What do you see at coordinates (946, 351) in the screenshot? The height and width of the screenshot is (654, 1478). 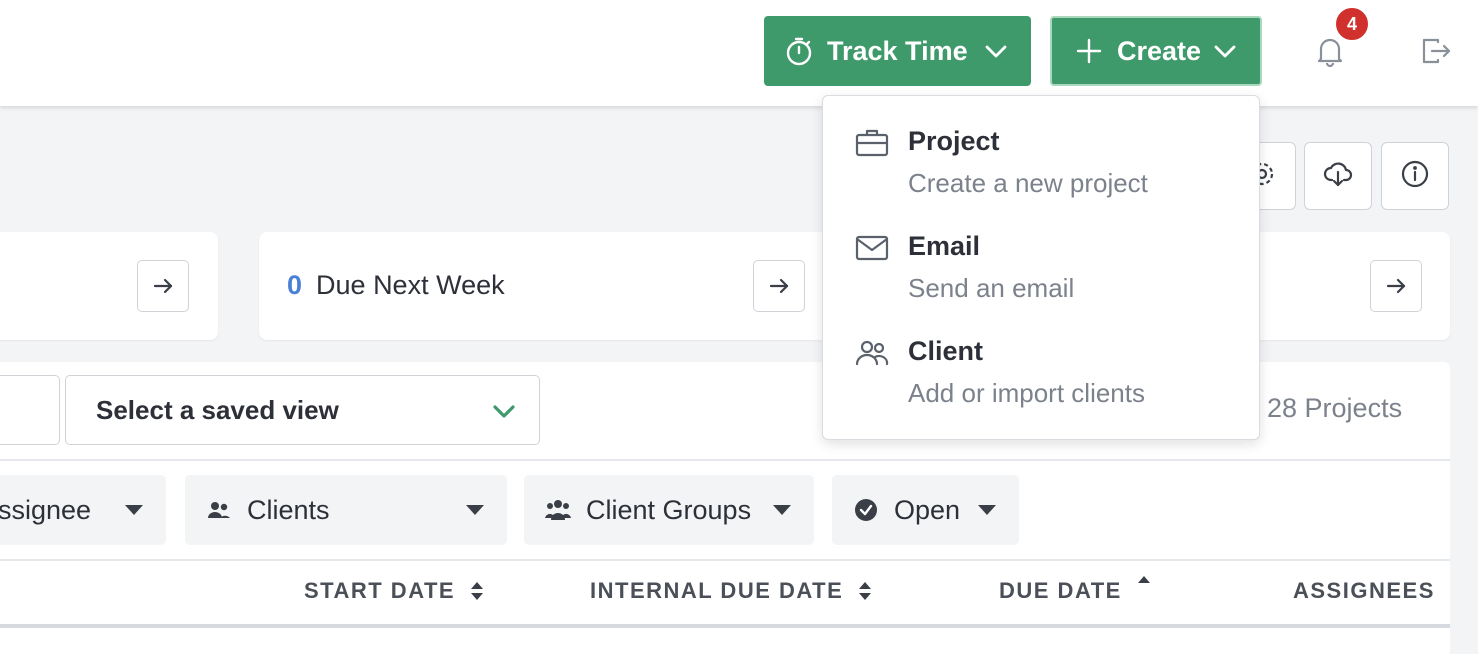 I see `menu-item-title: Client` at bounding box center [946, 351].